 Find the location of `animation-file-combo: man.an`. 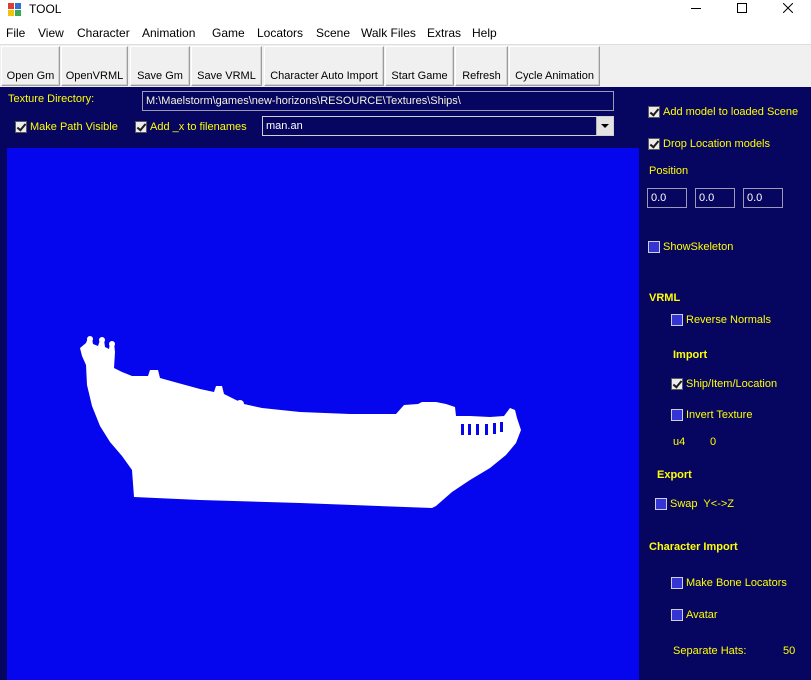

animation-file-combo: man.an is located at coordinates (438, 126).